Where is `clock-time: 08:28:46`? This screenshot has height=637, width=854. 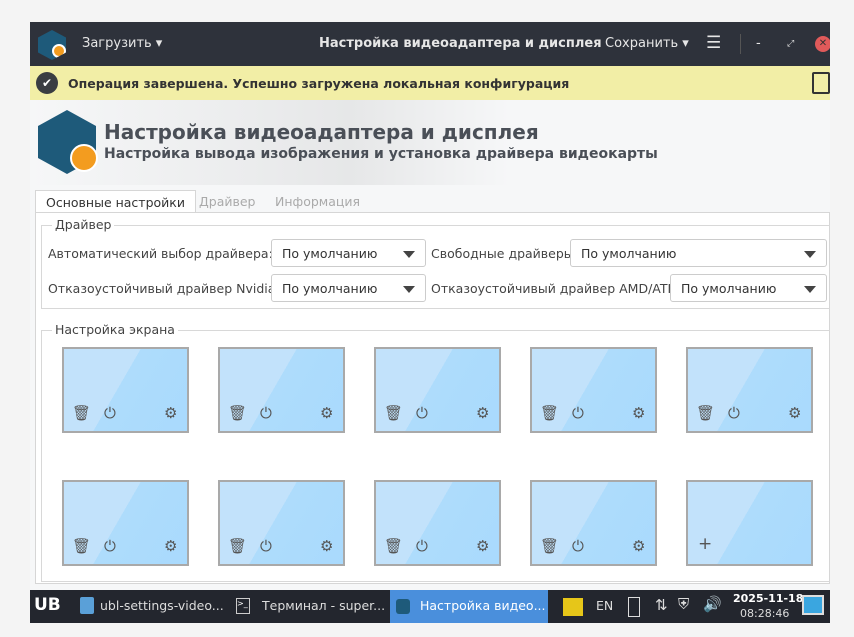
clock-time: 08:28:46 is located at coordinates (764, 613).